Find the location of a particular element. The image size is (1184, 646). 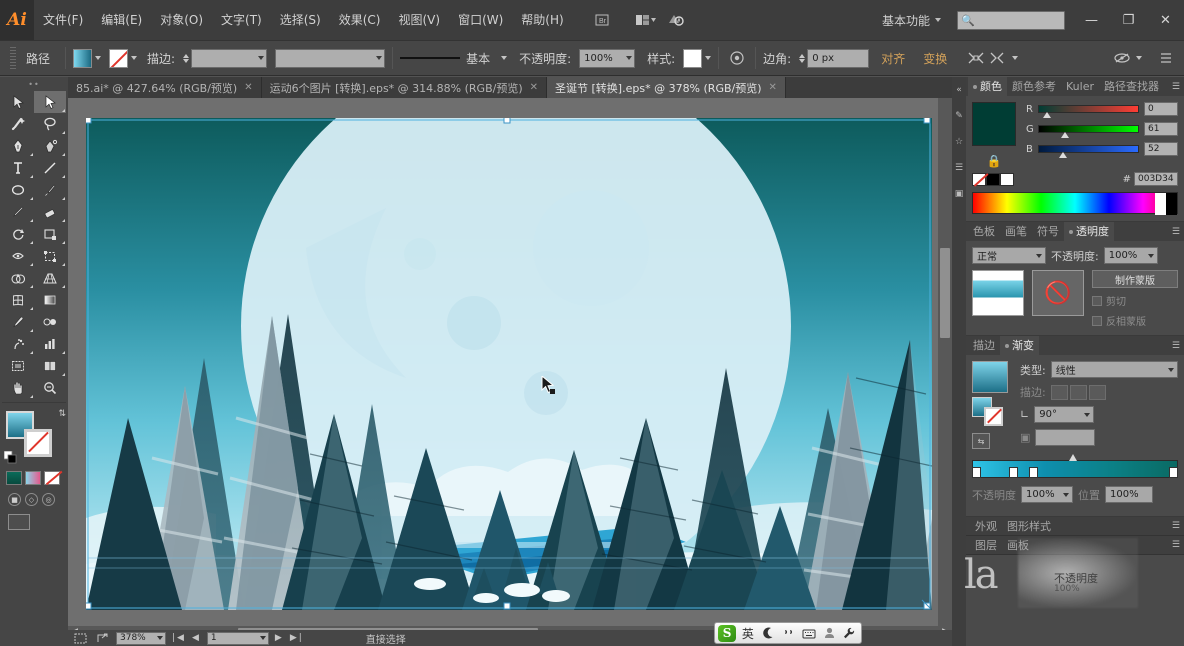

eyedropper-tool is located at coordinates (18, 322).